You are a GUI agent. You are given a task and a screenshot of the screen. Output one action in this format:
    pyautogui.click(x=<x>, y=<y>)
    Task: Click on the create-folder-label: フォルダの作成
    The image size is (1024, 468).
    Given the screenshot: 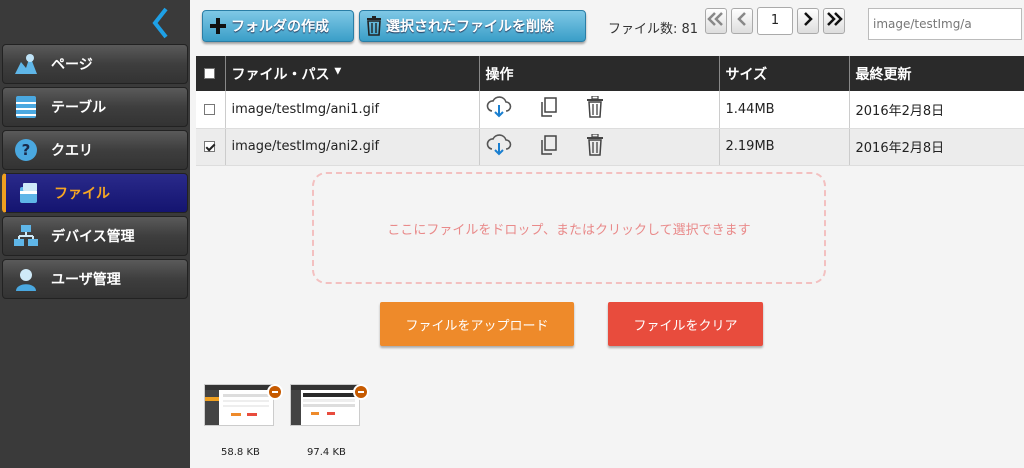 What is the action you would take?
    pyautogui.click(x=280, y=27)
    